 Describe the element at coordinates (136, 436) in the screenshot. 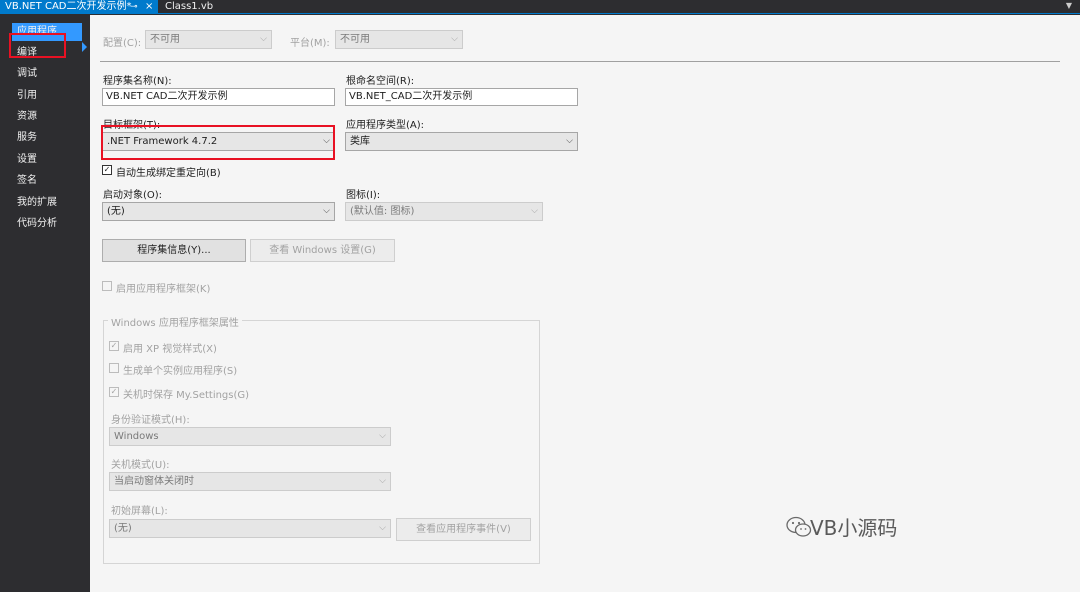

I see `auth-mode-value: Windows` at that location.